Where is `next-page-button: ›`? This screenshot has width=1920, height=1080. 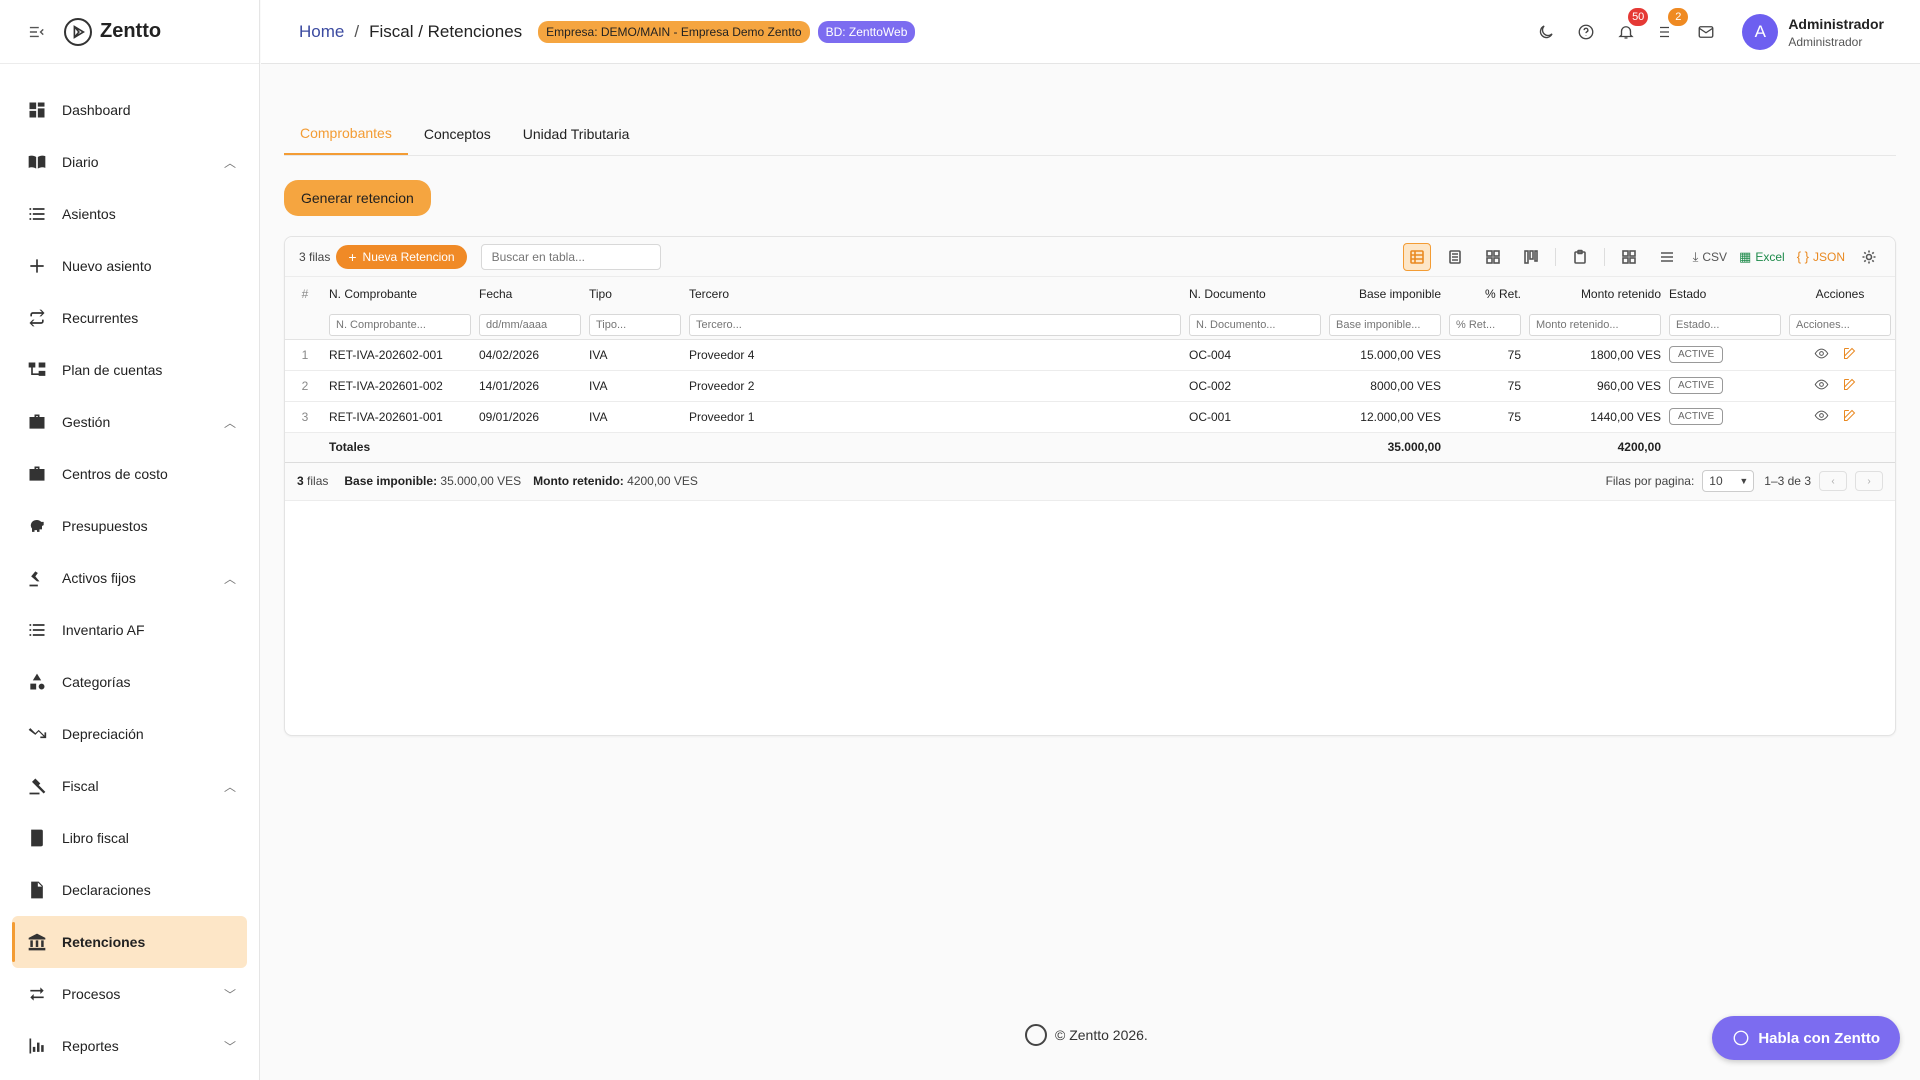
next-page-button: › is located at coordinates (1869, 481).